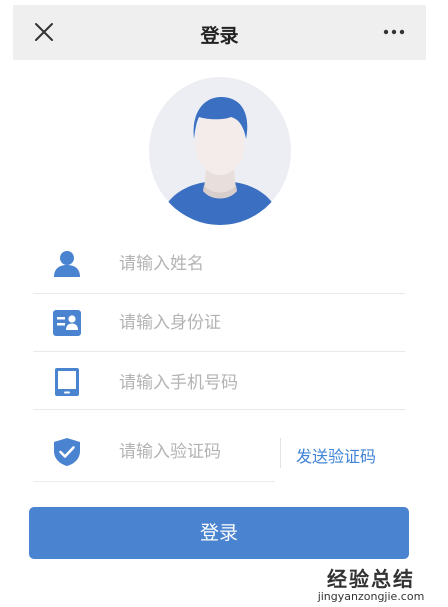  What do you see at coordinates (220, 161) in the screenshot?
I see `avatar-illustration` at bounding box center [220, 161].